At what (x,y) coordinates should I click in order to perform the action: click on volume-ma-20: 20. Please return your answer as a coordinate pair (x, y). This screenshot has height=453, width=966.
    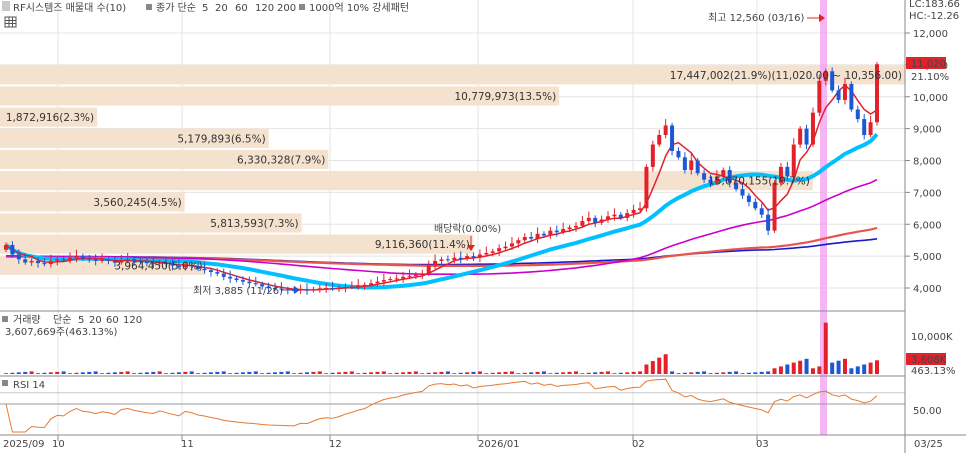
    Looking at the image, I should click on (95, 320).